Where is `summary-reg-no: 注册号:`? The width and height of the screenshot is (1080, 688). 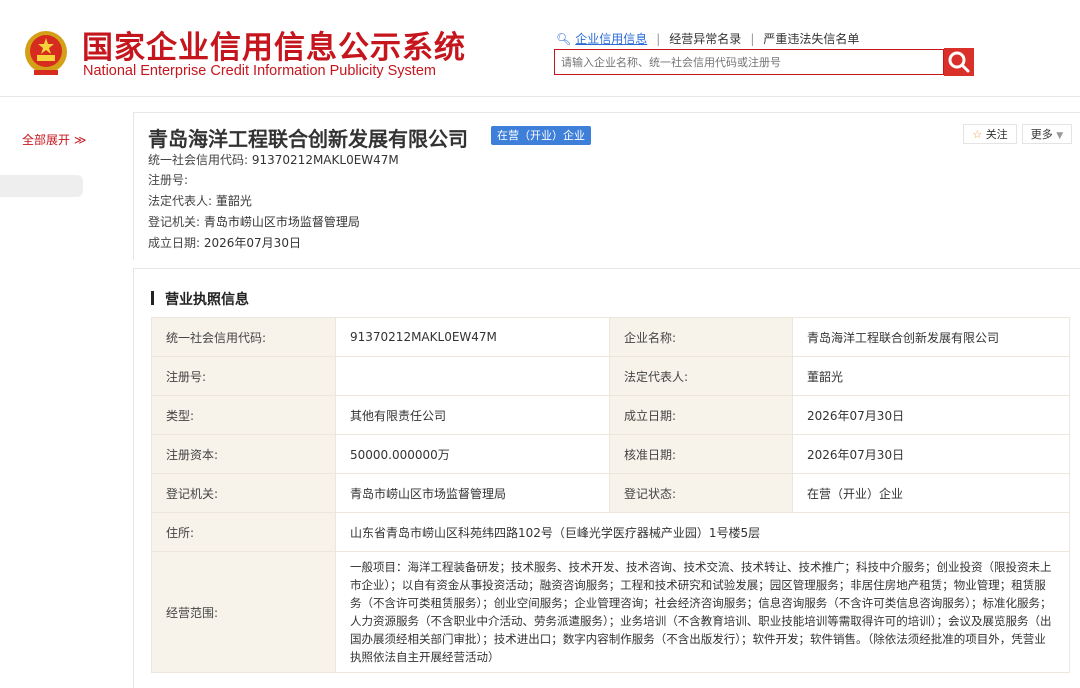 summary-reg-no: 注册号: is located at coordinates (168, 180).